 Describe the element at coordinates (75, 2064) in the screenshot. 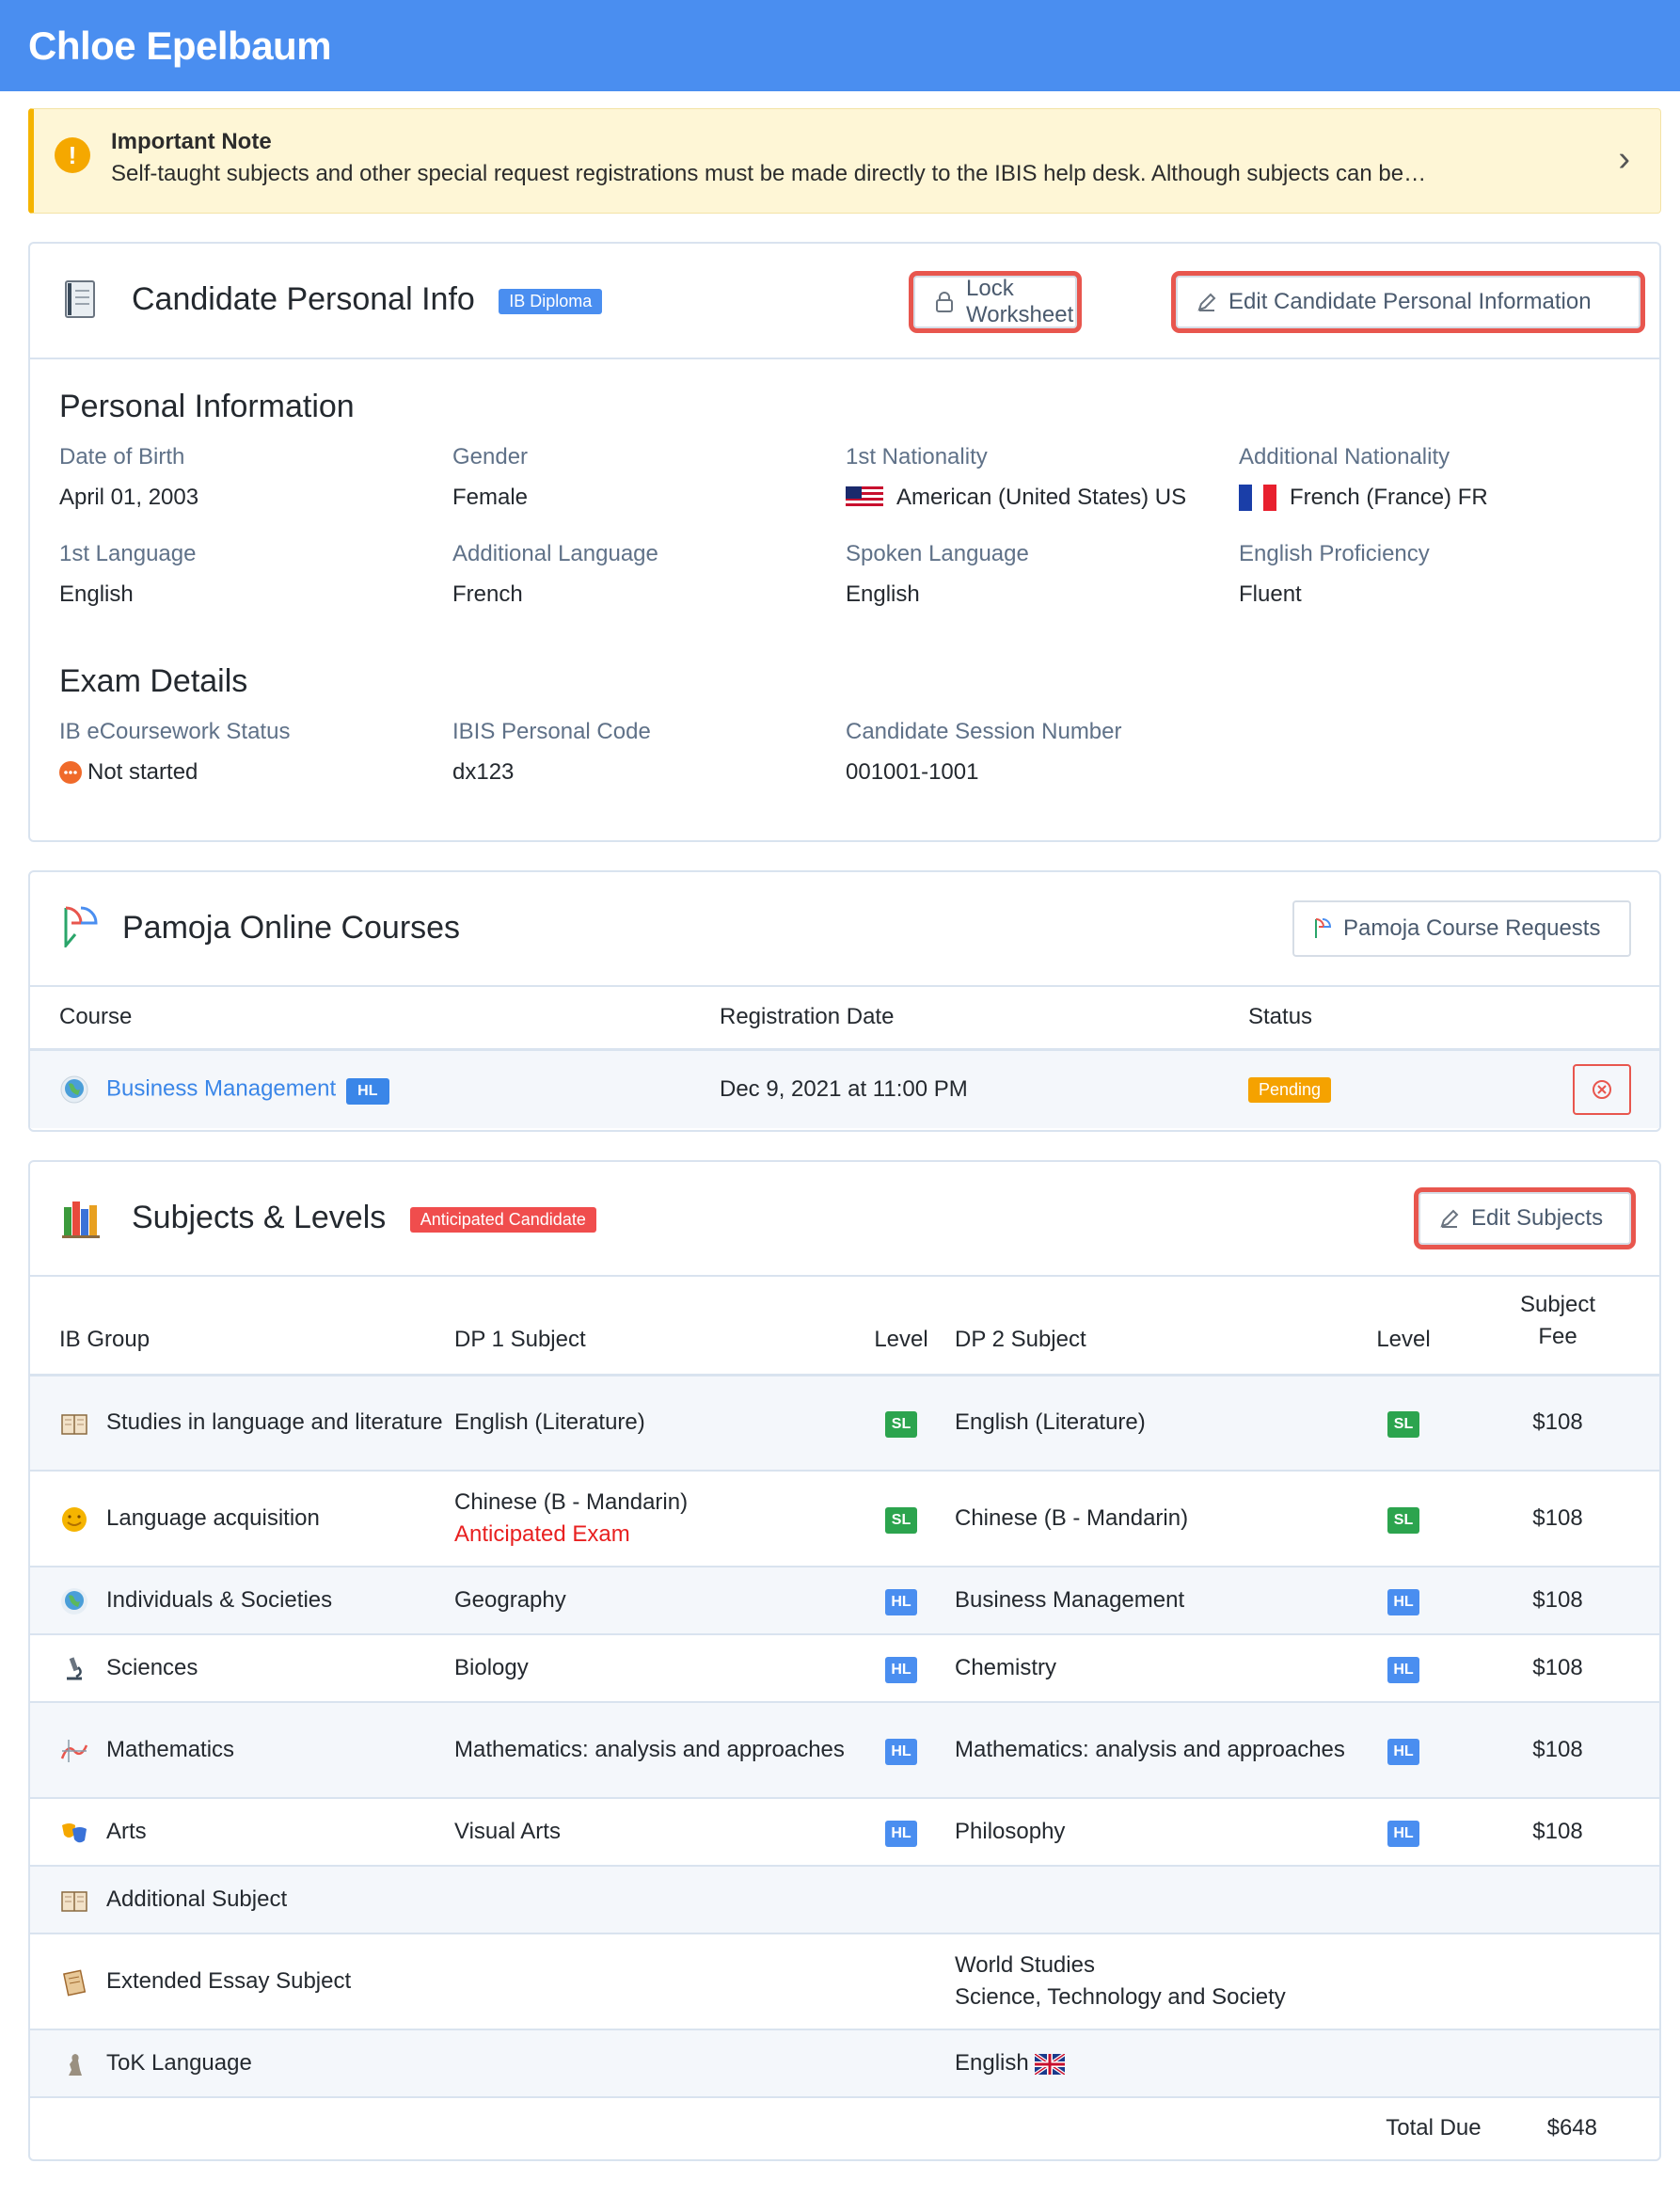

I see `thinker-icon` at that location.